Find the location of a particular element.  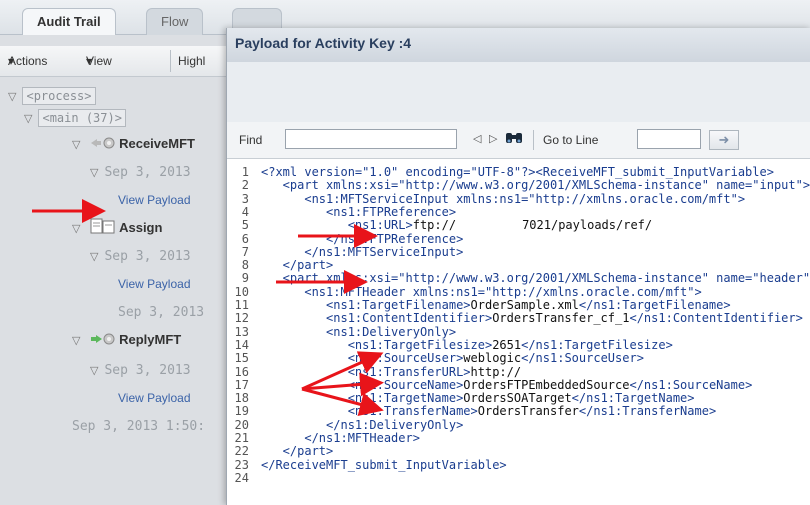

tree-node-receivemft: ▽ ReceiveMFT is located at coordinates (133, 143).